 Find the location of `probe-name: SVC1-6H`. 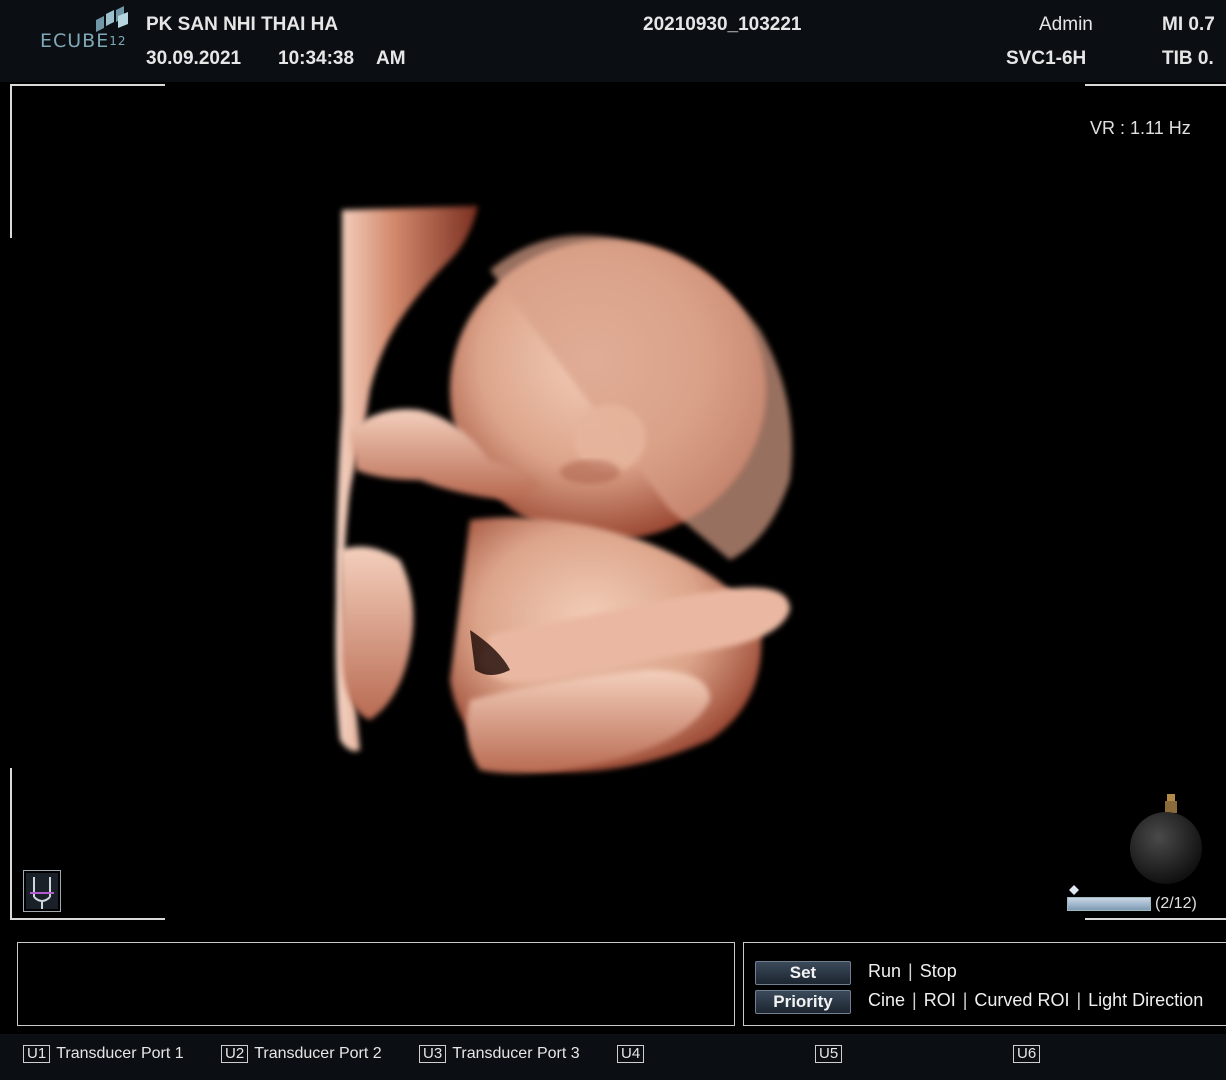

probe-name: SVC1-6H is located at coordinates (1046, 58).